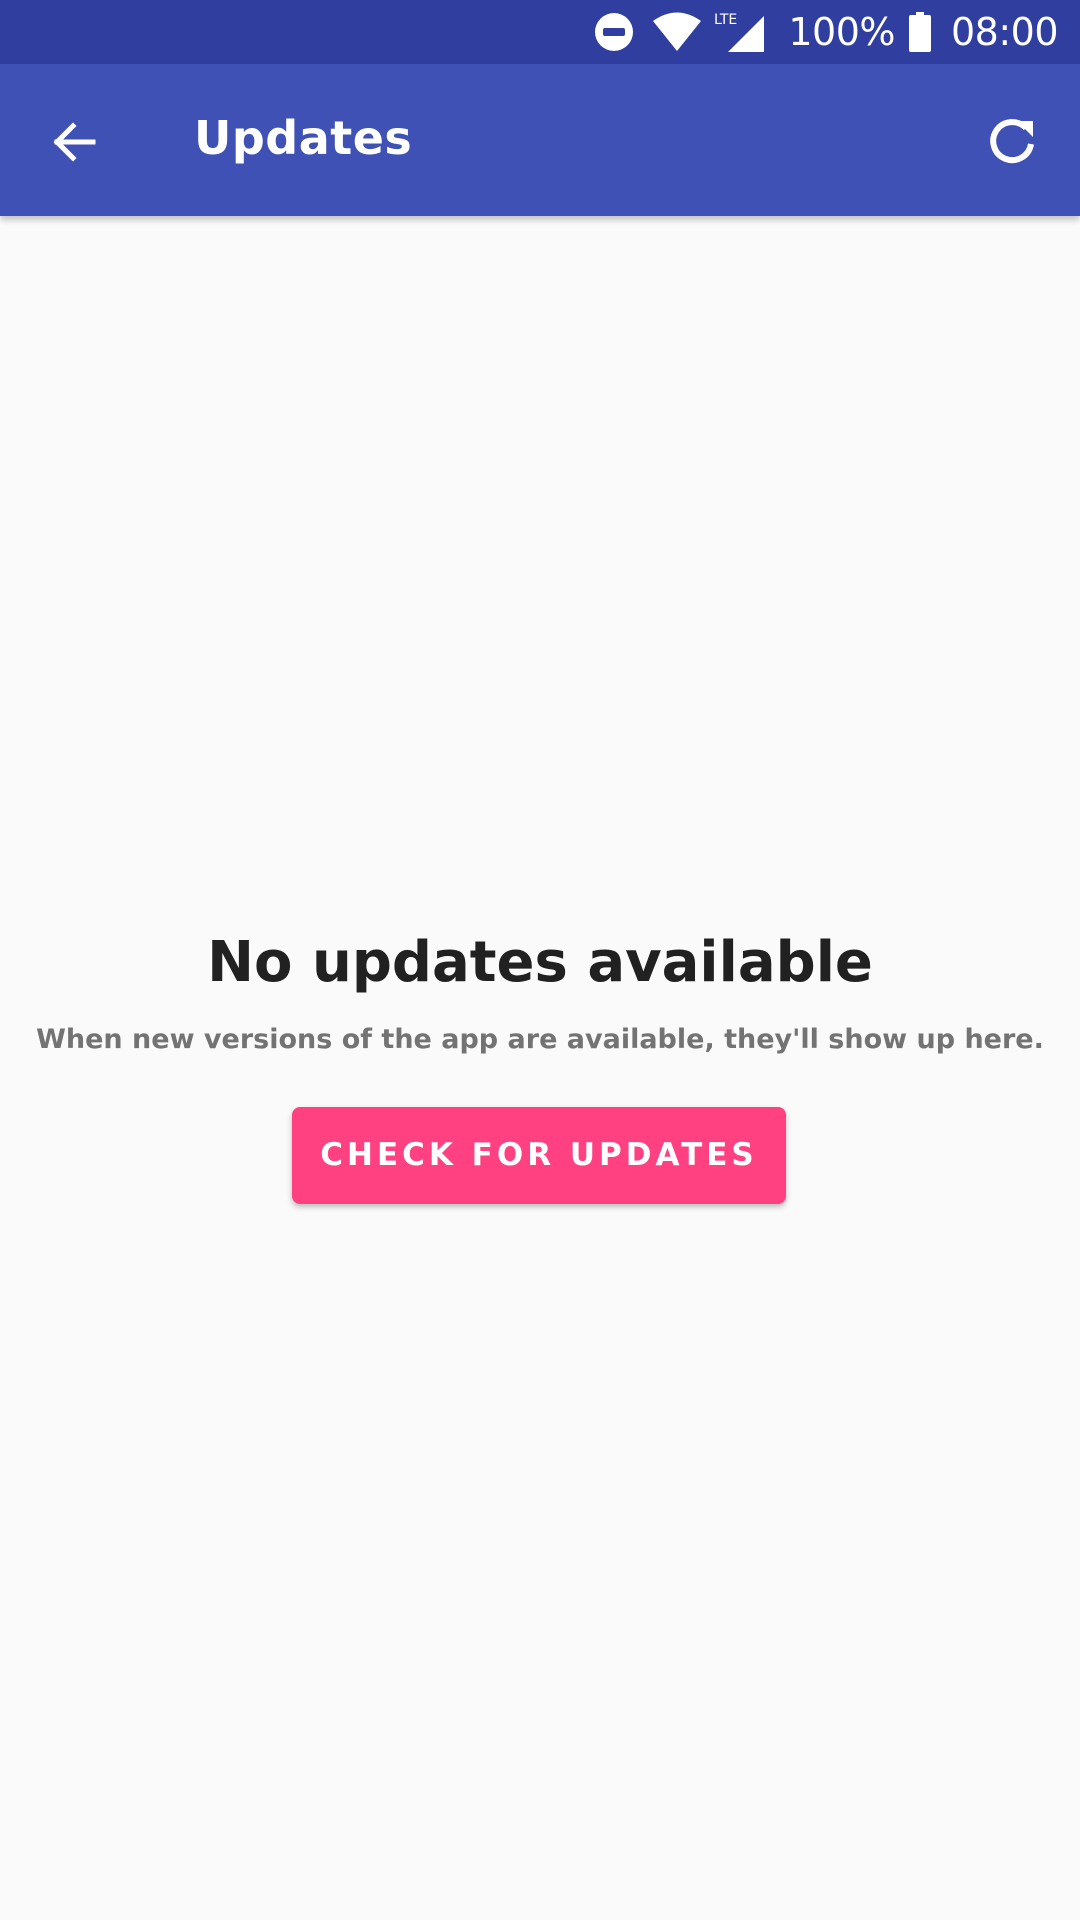 Image resolution: width=1080 pixels, height=1920 pixels. What do you see at coordinates (739, 32) in the screenshot?
I see `lte-signal-icon: LTE` at bounding box center [739, 32].